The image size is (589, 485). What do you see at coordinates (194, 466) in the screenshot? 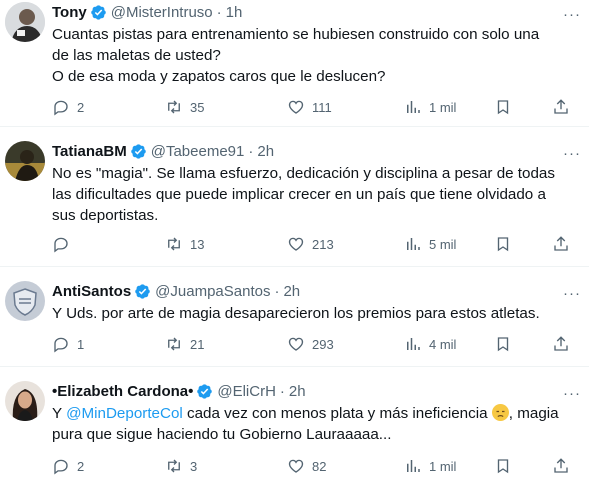
I see `retweet-count: 3` at bounding box center [194, 466].